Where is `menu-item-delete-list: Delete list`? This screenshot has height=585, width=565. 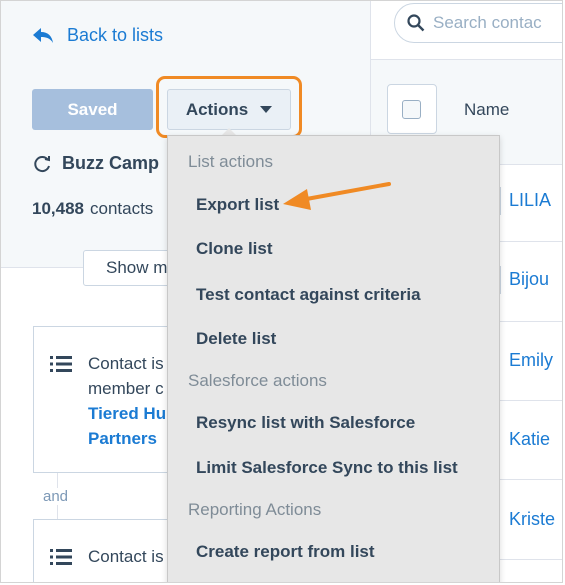
menu-item-delete-list: Delete list is located at coordinates (236, 339).